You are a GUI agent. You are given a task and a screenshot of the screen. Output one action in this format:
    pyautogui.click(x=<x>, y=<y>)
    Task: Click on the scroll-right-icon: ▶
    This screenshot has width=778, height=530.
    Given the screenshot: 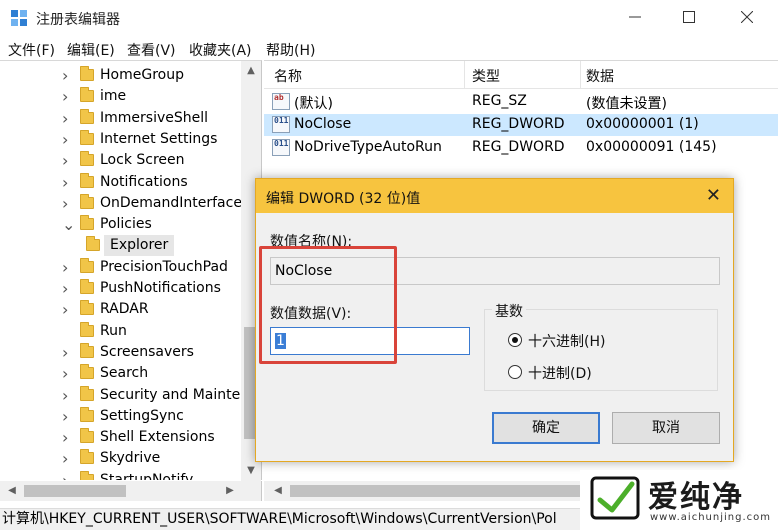 What is the action you would take?
    pyautogui.click(x=230, y=491)
    